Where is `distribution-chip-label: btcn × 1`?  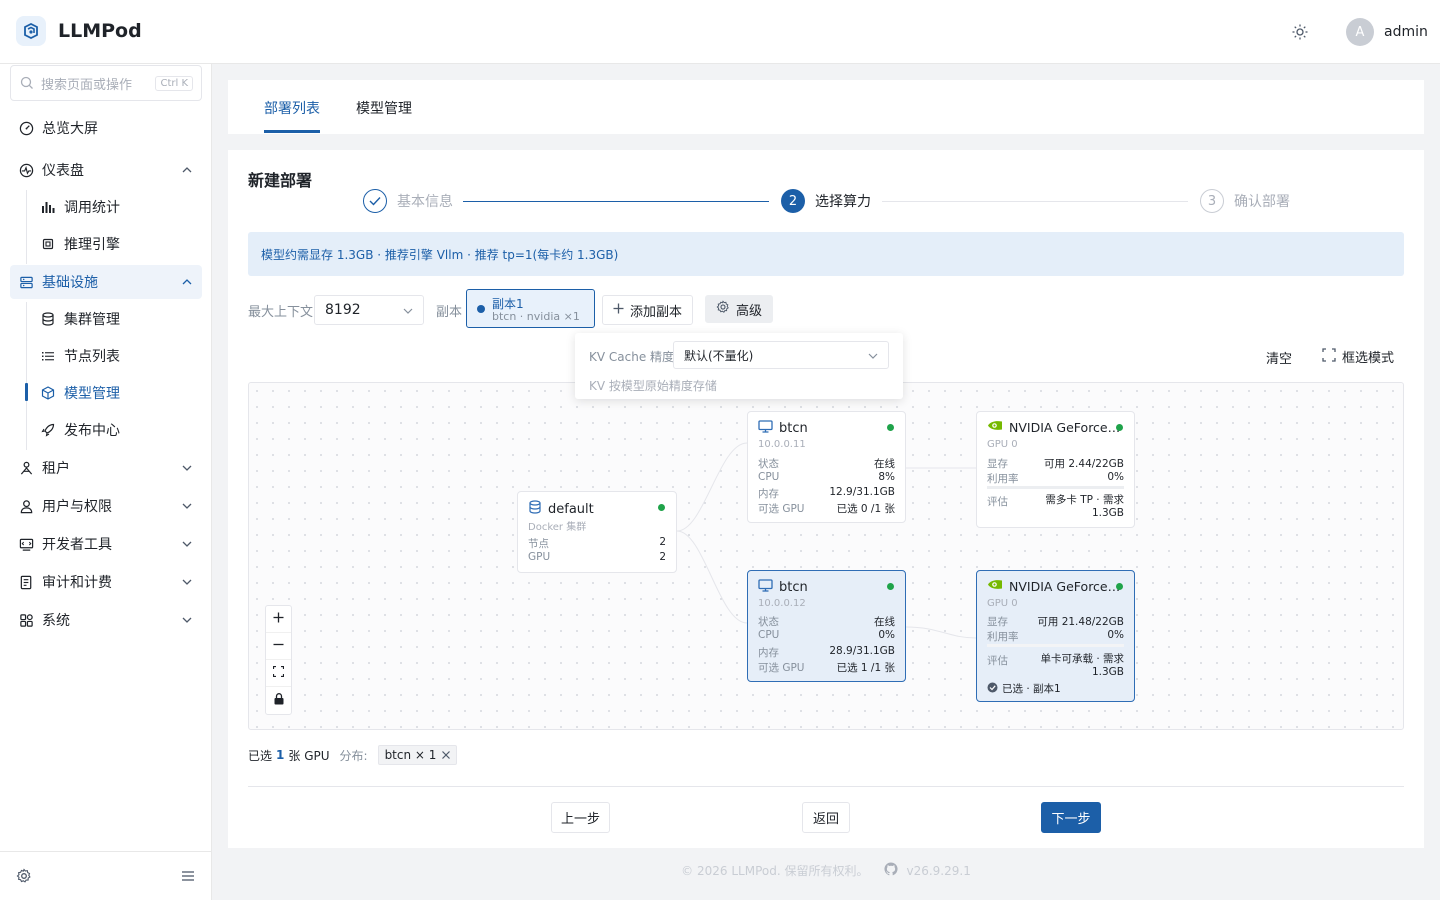 distribution-chip-label: btcn × 1 is located at coordinates (410, 755).